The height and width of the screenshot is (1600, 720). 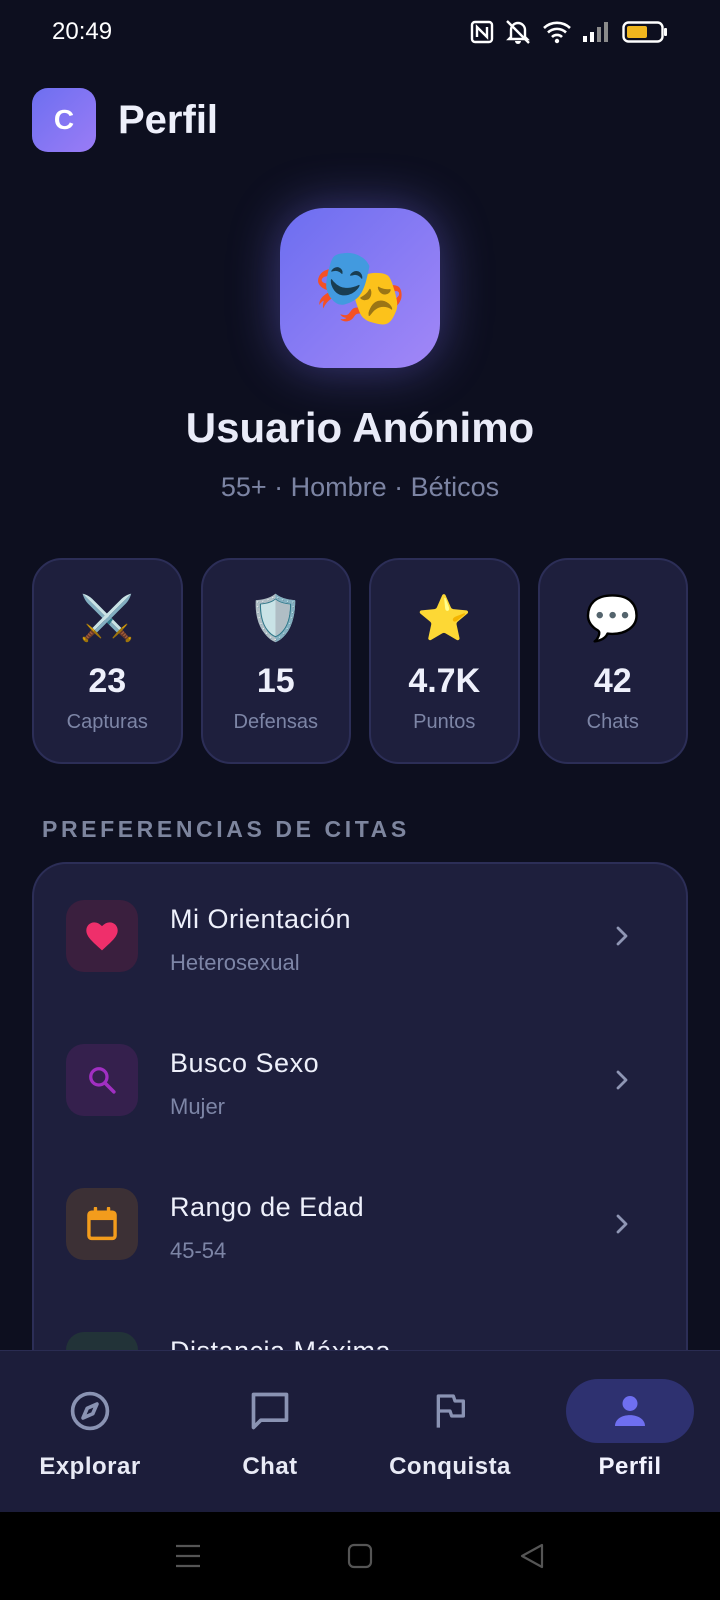 I want to click on nav-label: Perfil, so click(x=630, y=1466).